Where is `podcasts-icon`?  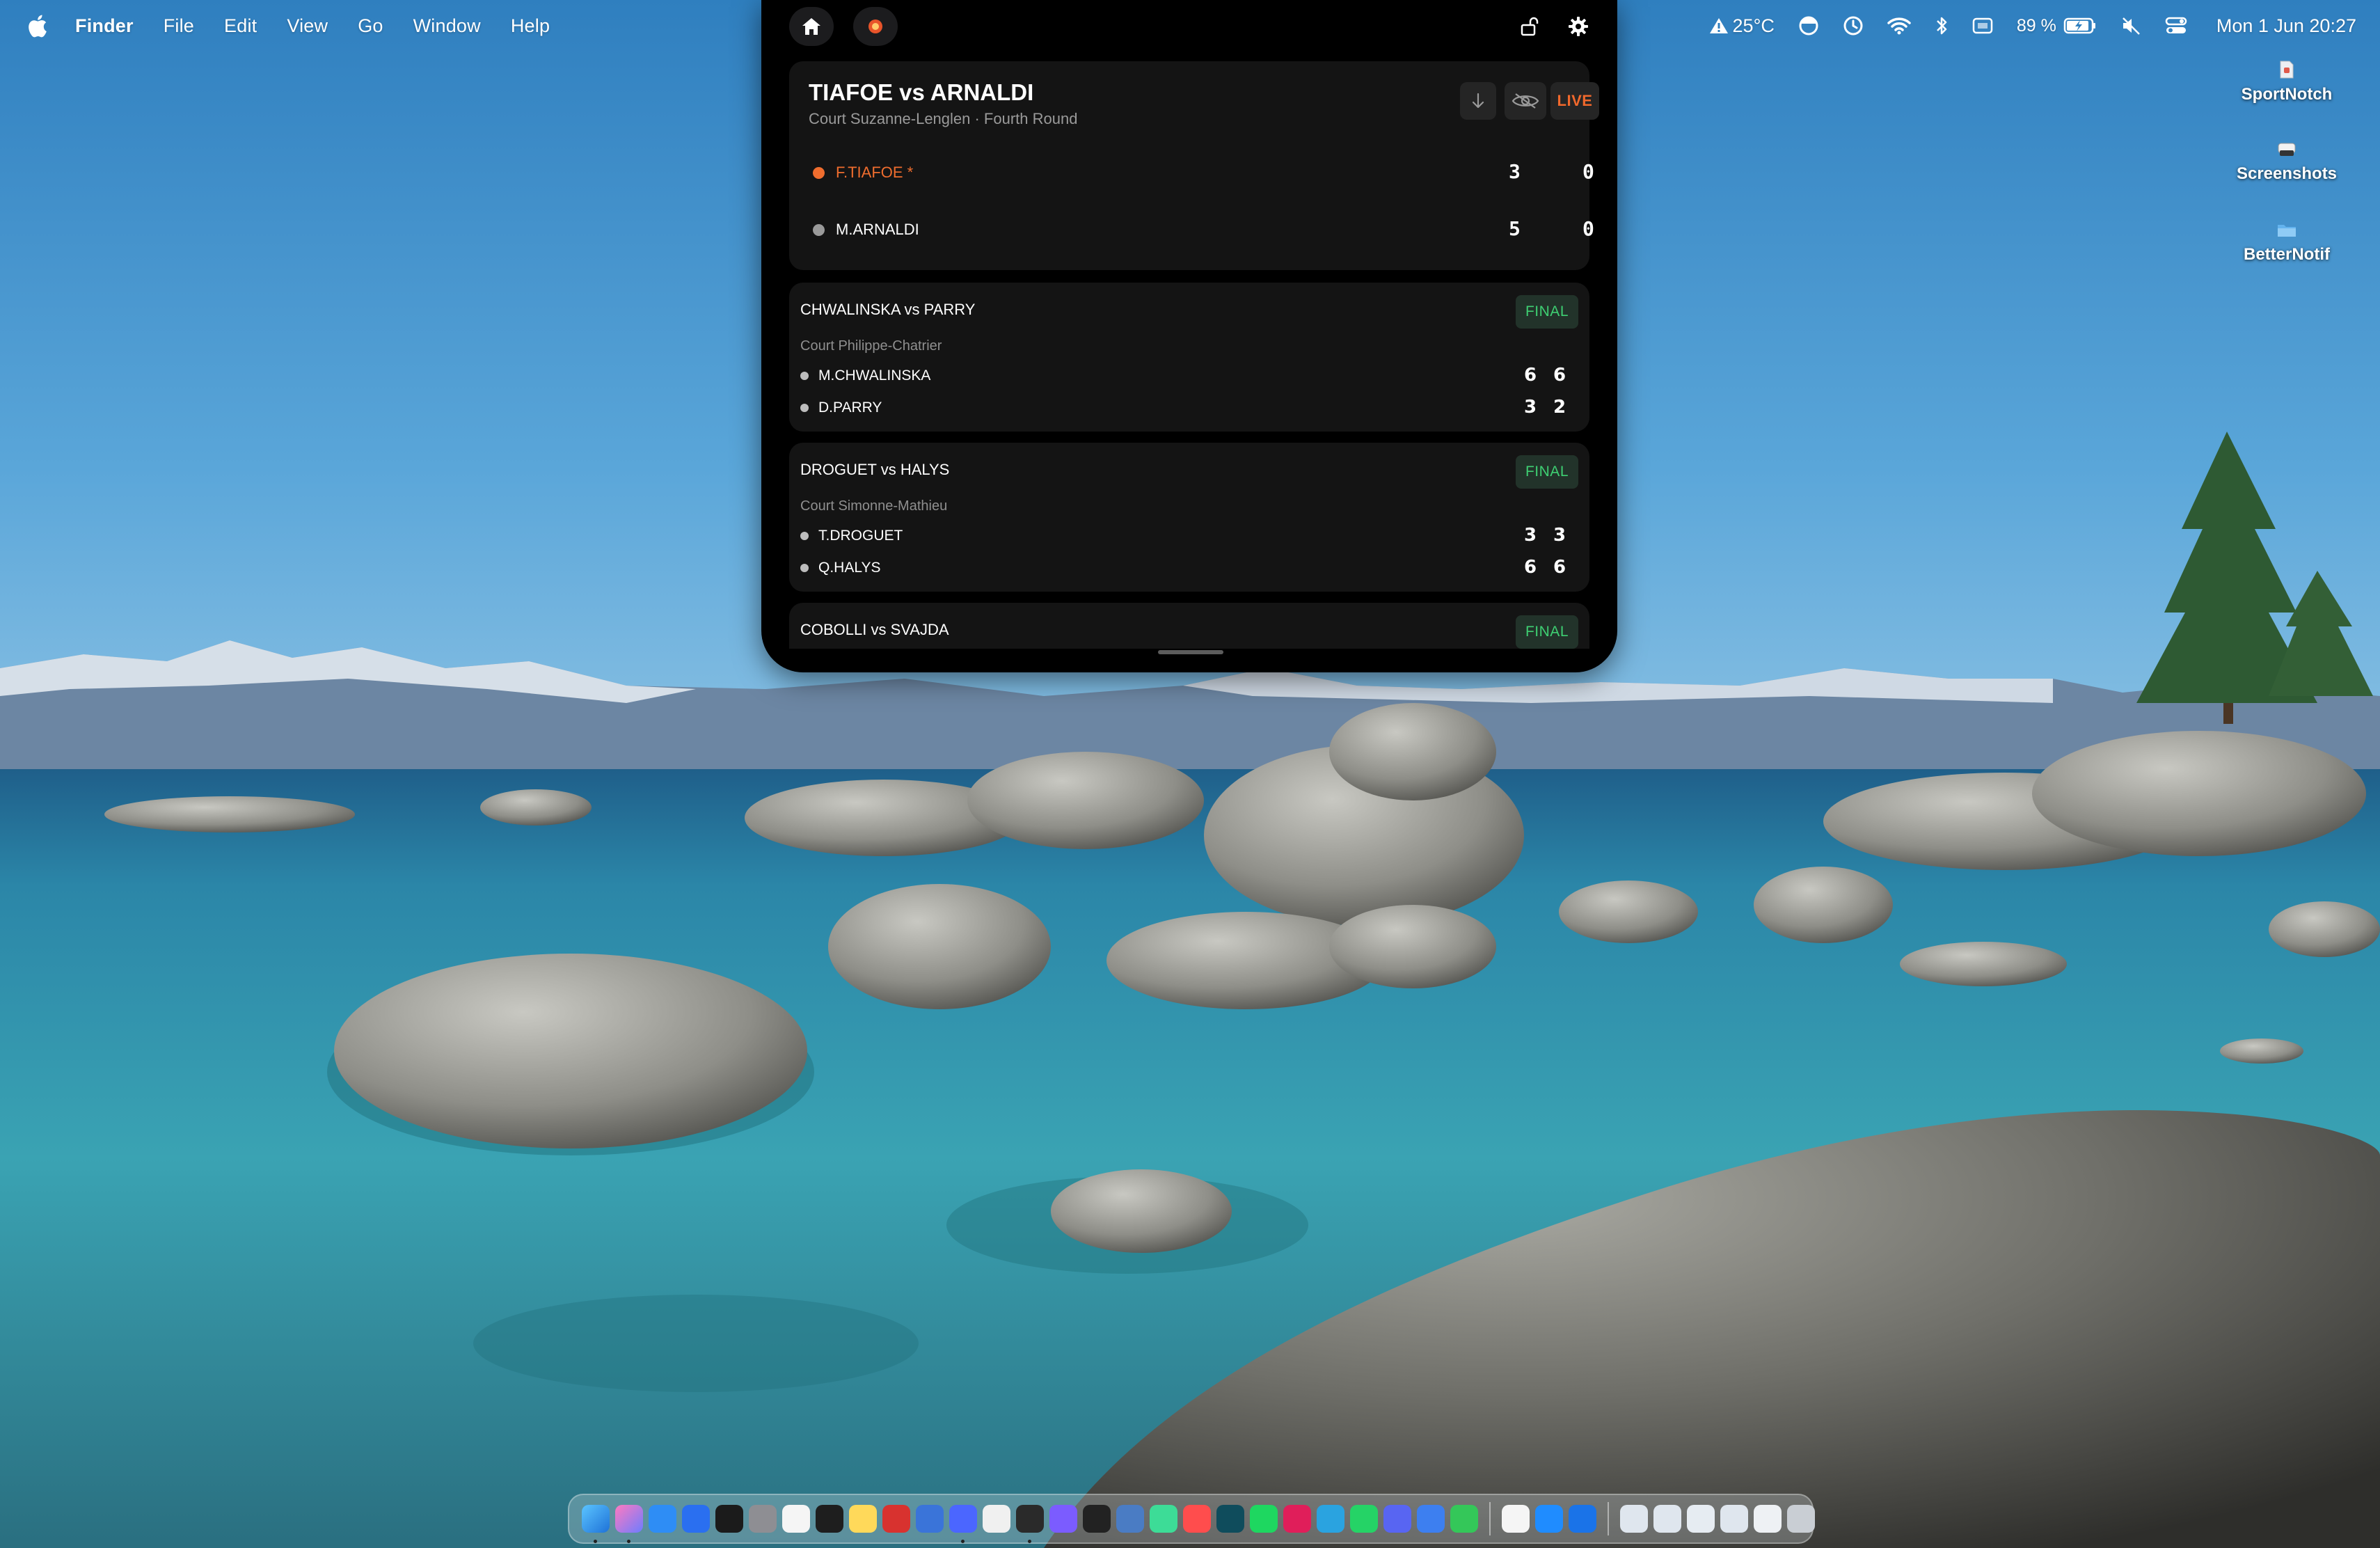
podcasts-icon is located at coordinates (1063, 1519).